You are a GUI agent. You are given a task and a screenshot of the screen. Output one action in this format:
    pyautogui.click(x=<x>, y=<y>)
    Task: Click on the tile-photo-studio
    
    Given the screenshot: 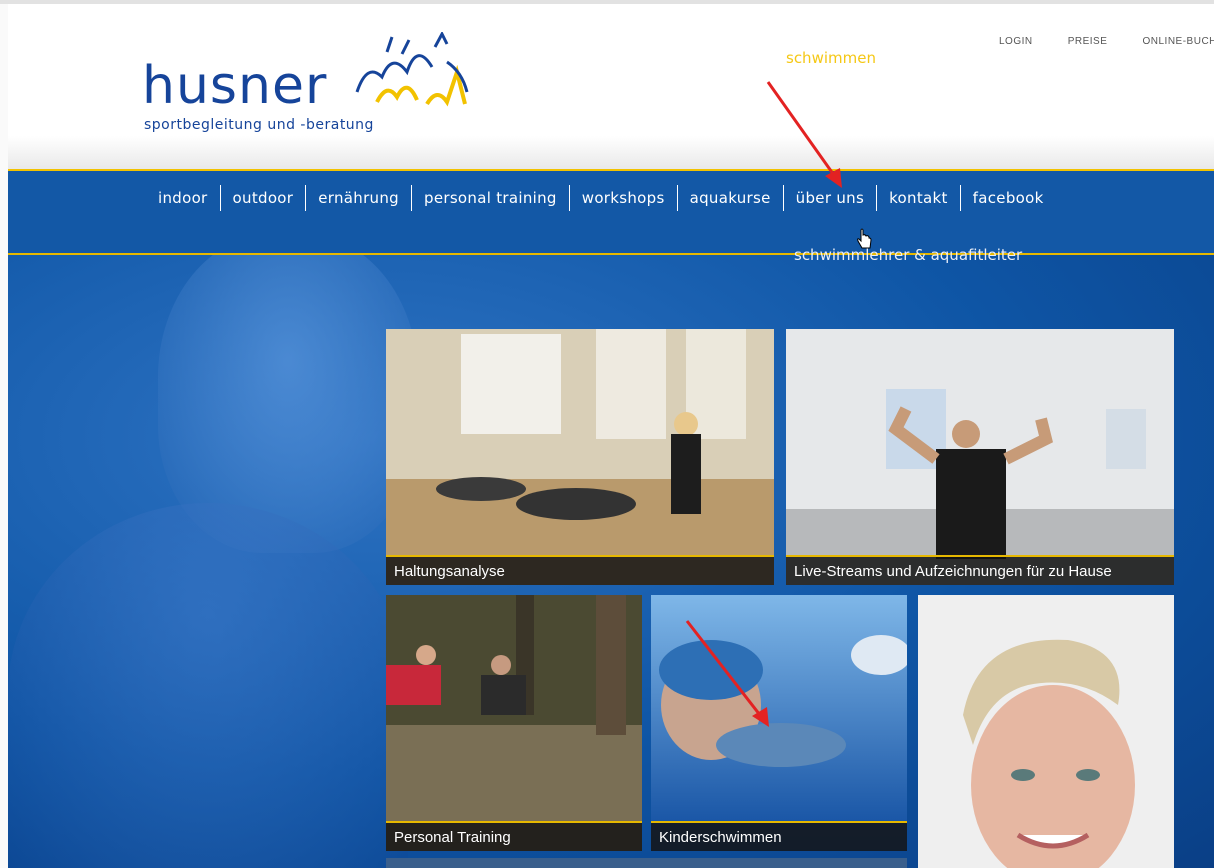 What is the action you would take?
    pyautogui.click(x=980, y=457)
    